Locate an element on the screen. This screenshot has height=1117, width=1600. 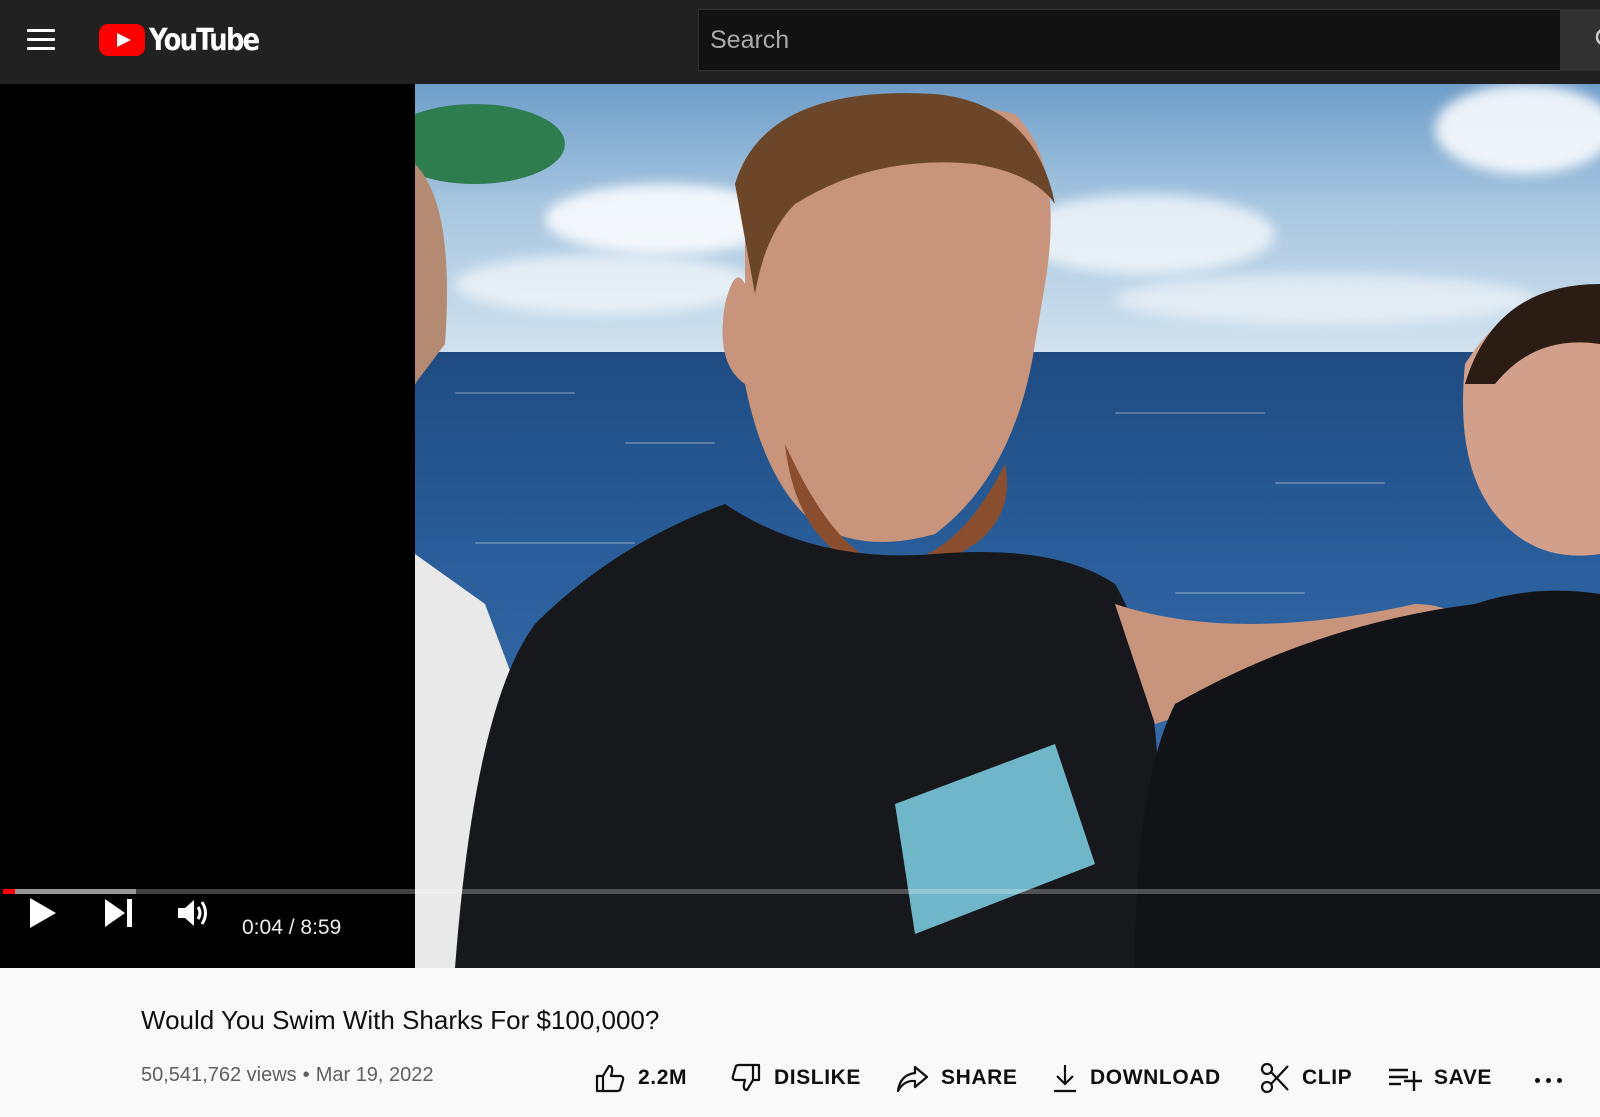
video-title: Would You Swim With Sharks For $100,000? is located at coordinates (400, 1020).